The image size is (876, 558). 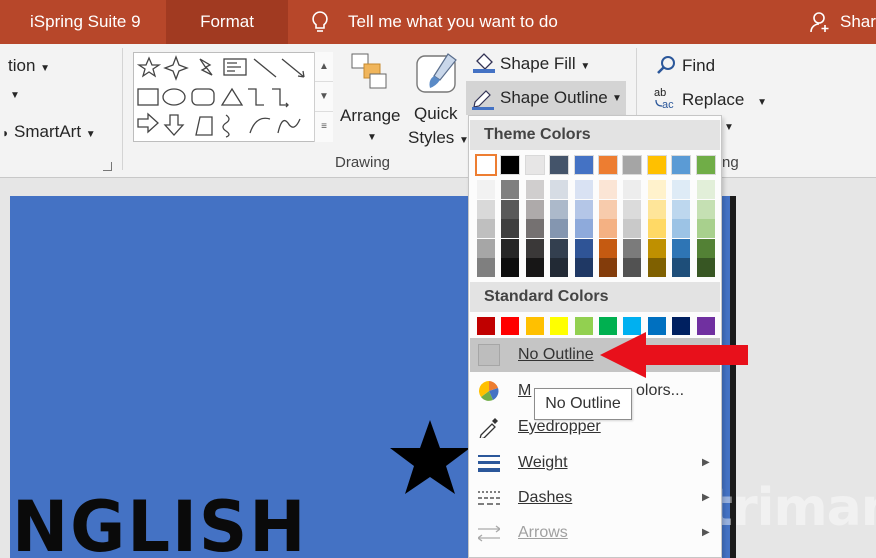 What do you see at coordinates (437, 73) in the screenshot?
I see `quick-styles-icon` at bounding box center [437, 73].